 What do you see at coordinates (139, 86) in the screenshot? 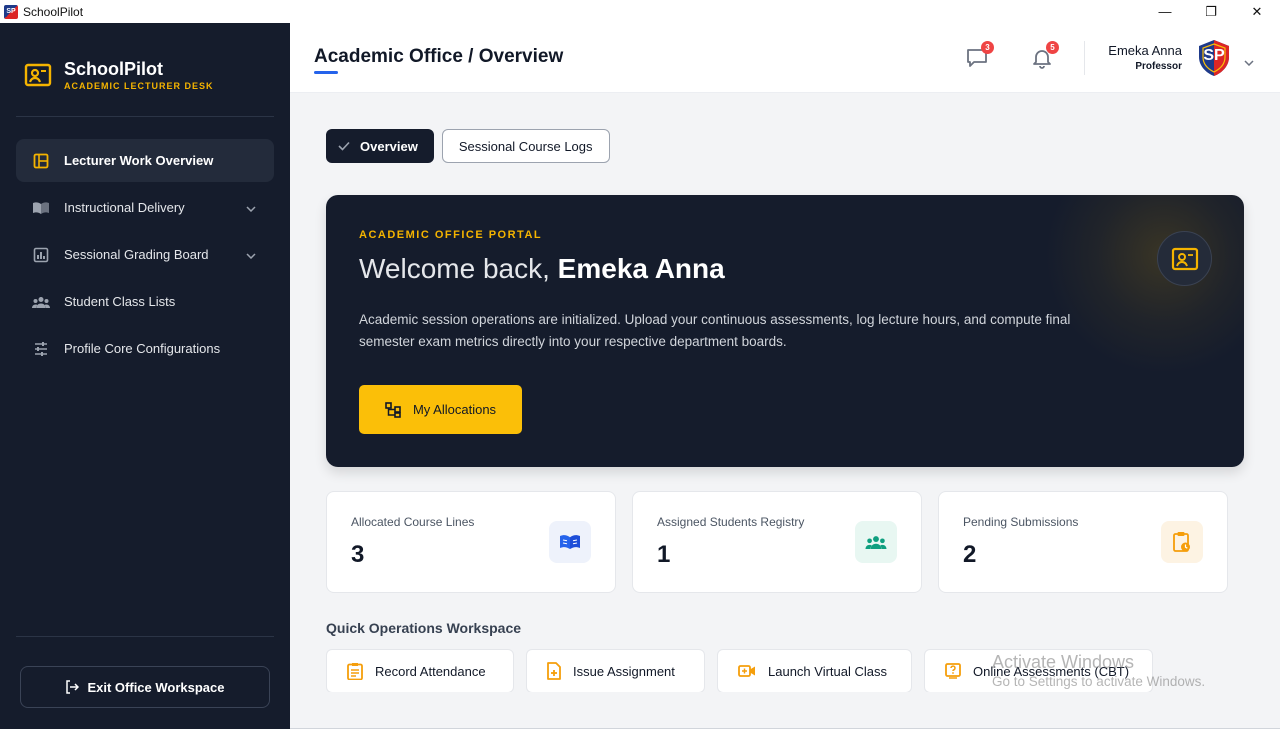
I see `brand-subtitle: ACADEMIC LECTURER DESK` at bounding box center [139, 86].